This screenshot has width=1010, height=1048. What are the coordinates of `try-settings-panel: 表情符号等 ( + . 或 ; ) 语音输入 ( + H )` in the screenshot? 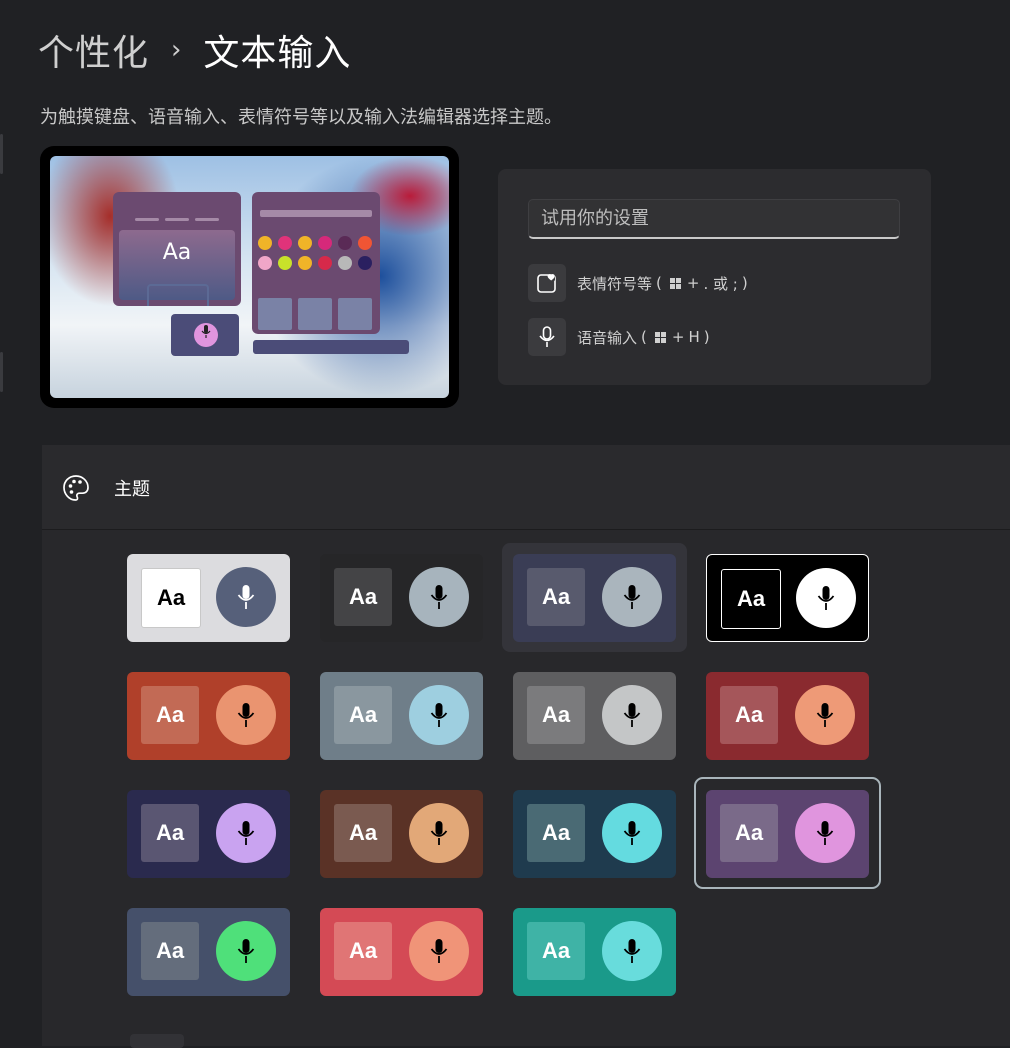 It's located at (714, 277).